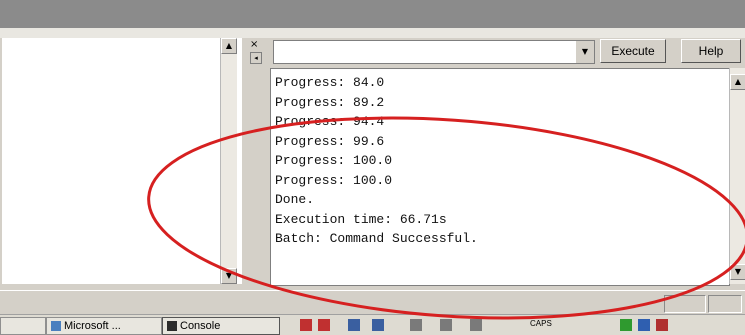 This screenshot has height=335, width=745. Describe the element at coordinates (376, 238) in the screenshot. I see `output-line: Batch: Command Successful.` at that location.